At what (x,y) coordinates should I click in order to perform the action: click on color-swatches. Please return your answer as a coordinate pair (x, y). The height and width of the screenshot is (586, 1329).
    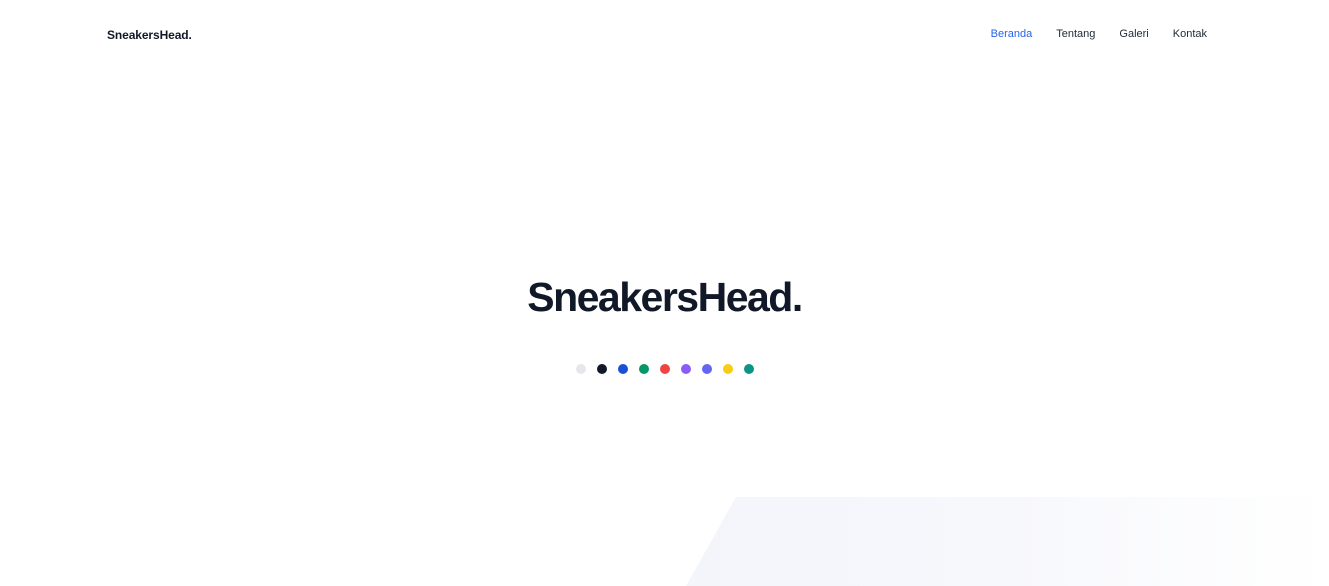
    Looking at the image, I should click on (664, 369).